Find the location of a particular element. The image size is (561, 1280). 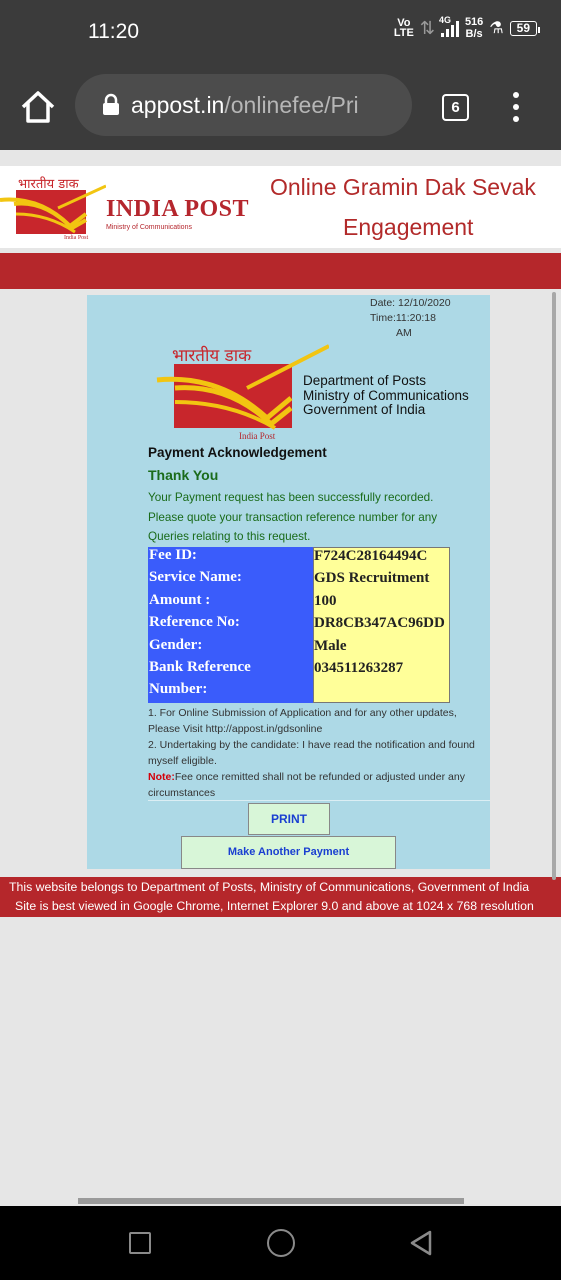

system-nav-bar is located at coordinates (280, 1243).